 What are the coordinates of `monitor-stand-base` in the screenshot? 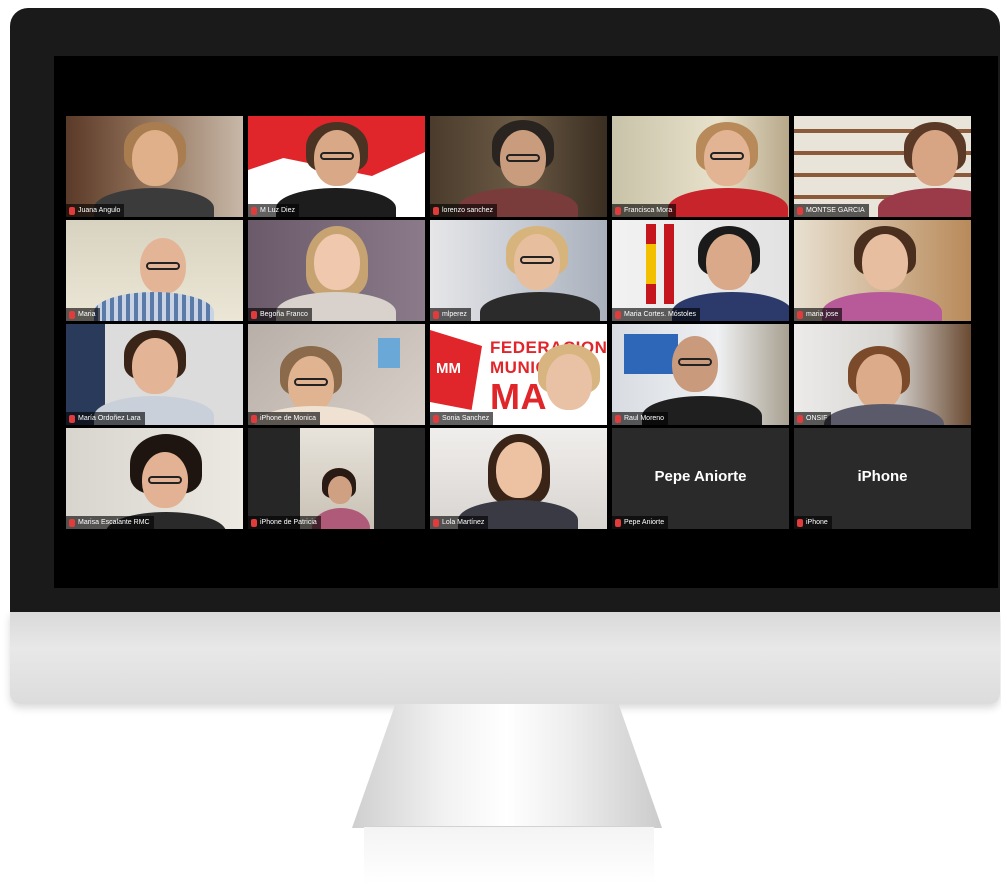 It's located at (509, 855).